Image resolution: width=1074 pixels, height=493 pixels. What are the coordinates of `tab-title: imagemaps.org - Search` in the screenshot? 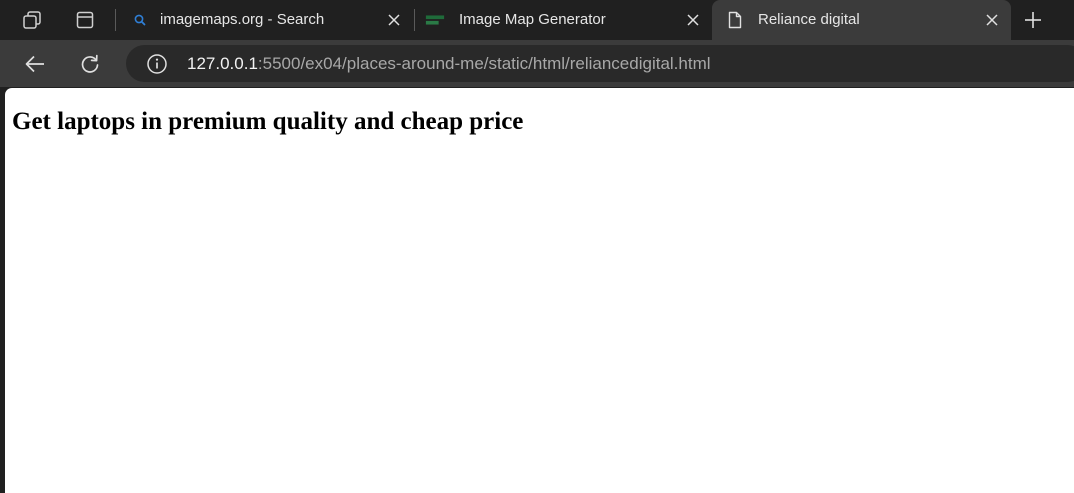 It's located at (242, 19).